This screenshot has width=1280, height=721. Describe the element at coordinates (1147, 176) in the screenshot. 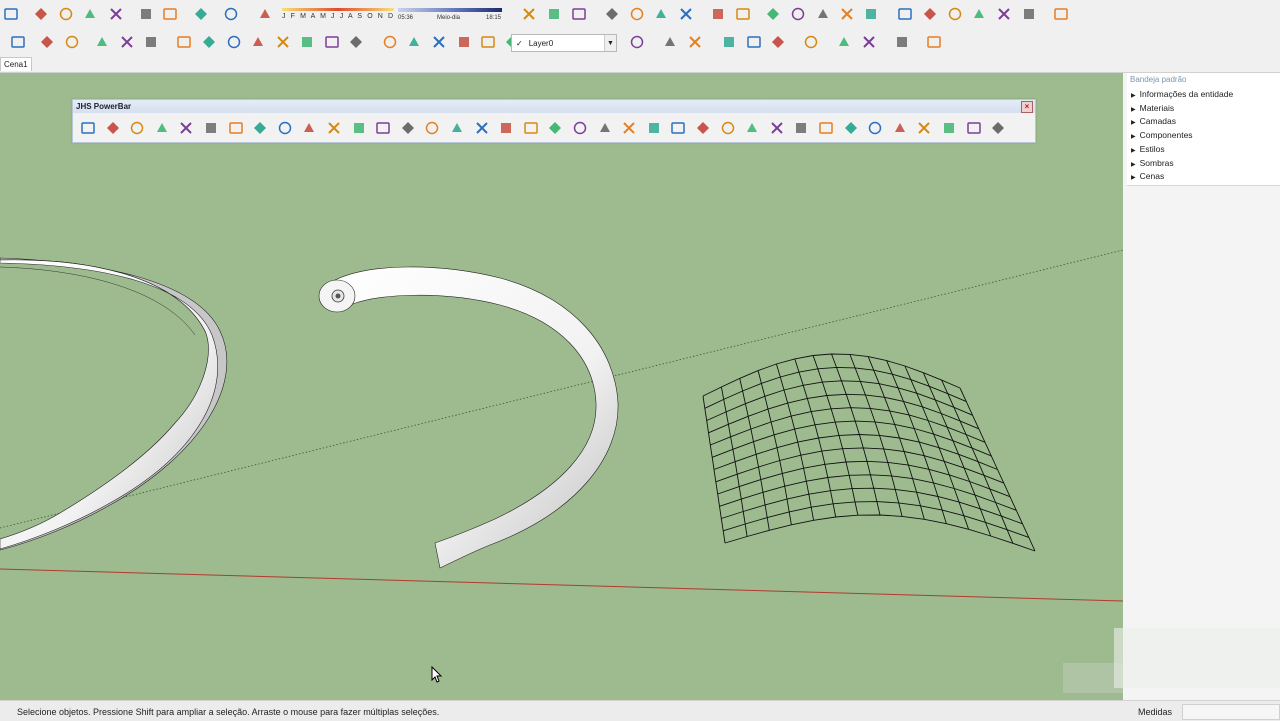

I see `tray-item: ▶ Cenas` at that location.